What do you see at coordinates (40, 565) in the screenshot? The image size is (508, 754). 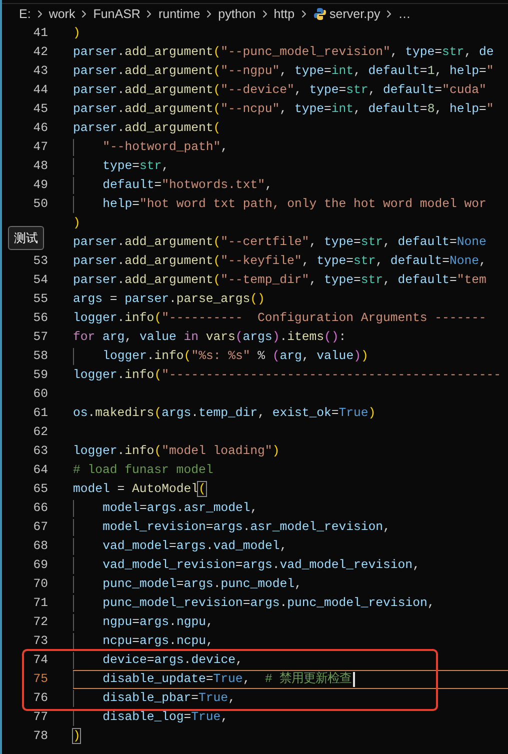 I see `line-number: 69` at bounding box center [40, 565].